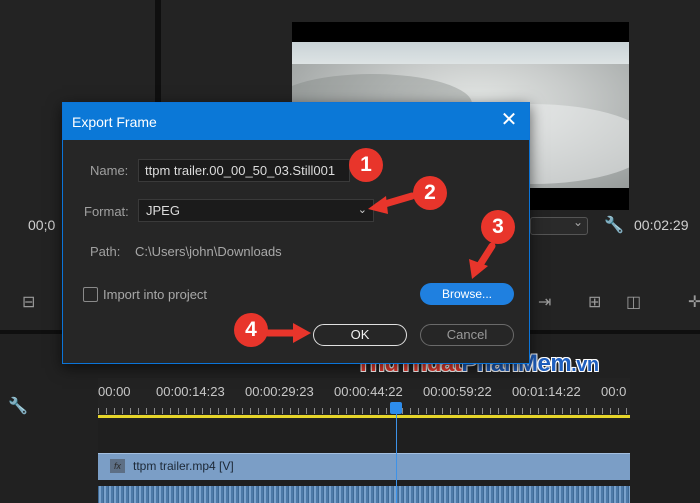 The width and height of the screenshot is (700, 503). I want to click on ruler-label: 00:00:14:23, so click(190, 391).